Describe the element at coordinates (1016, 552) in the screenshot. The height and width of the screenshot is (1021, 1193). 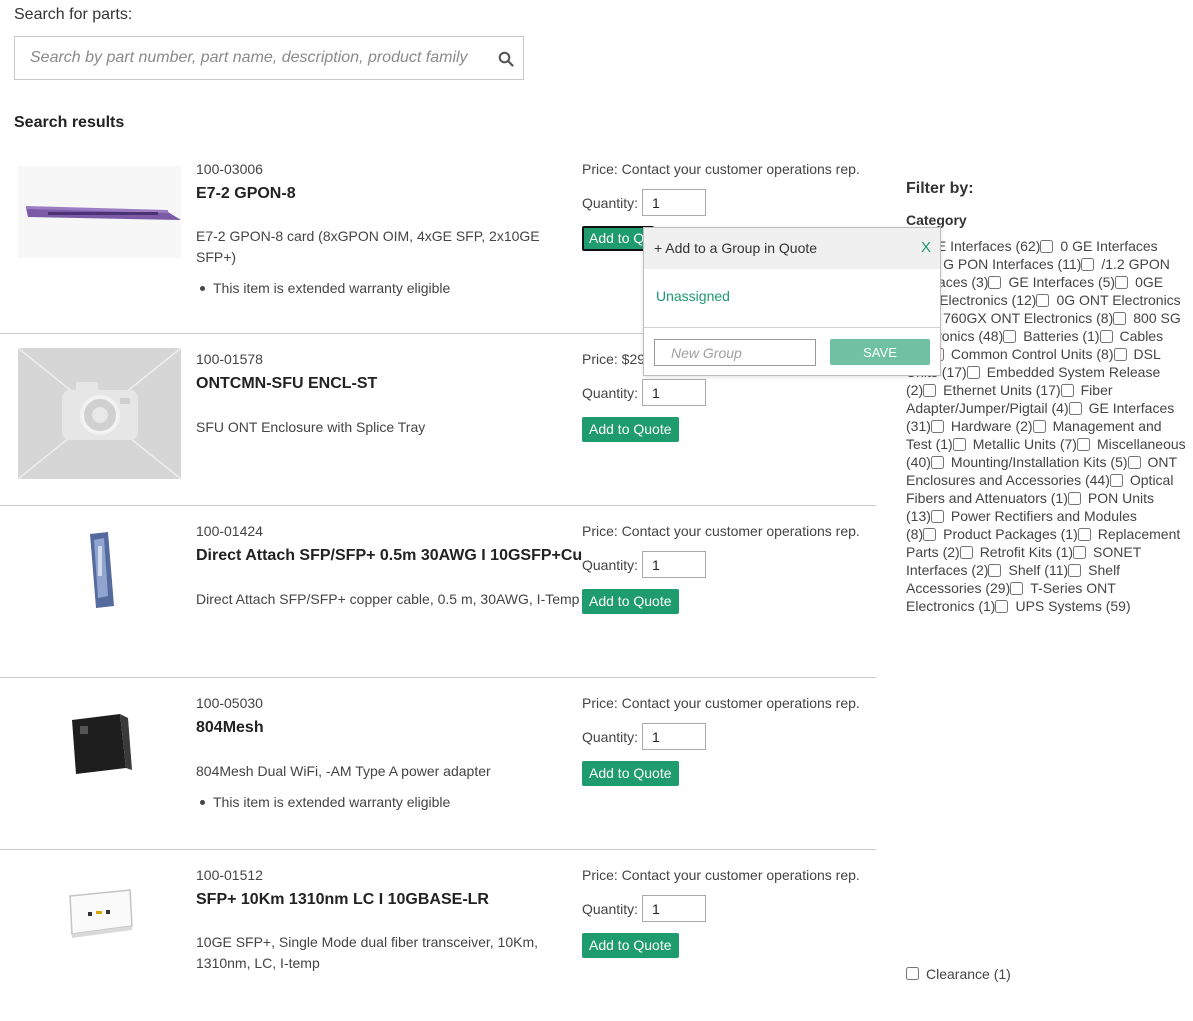
I see `category-filter-item: Retrofit Kits (1)` at that location.